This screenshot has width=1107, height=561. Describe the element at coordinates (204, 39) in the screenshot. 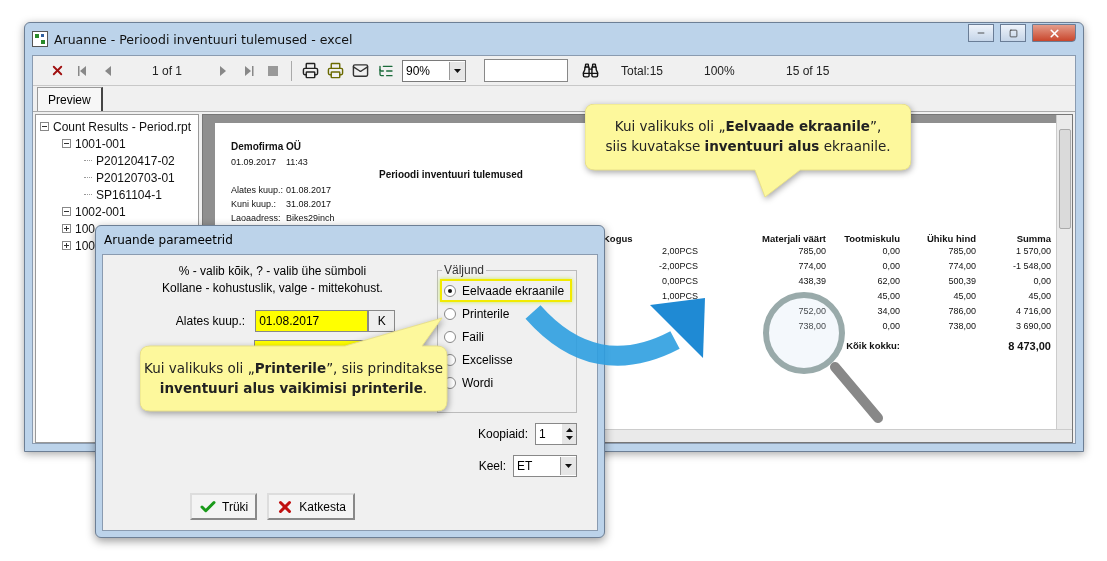

I see `window-title: Aruanne - Perioodi inventuuri tulemused - excel` at that location.